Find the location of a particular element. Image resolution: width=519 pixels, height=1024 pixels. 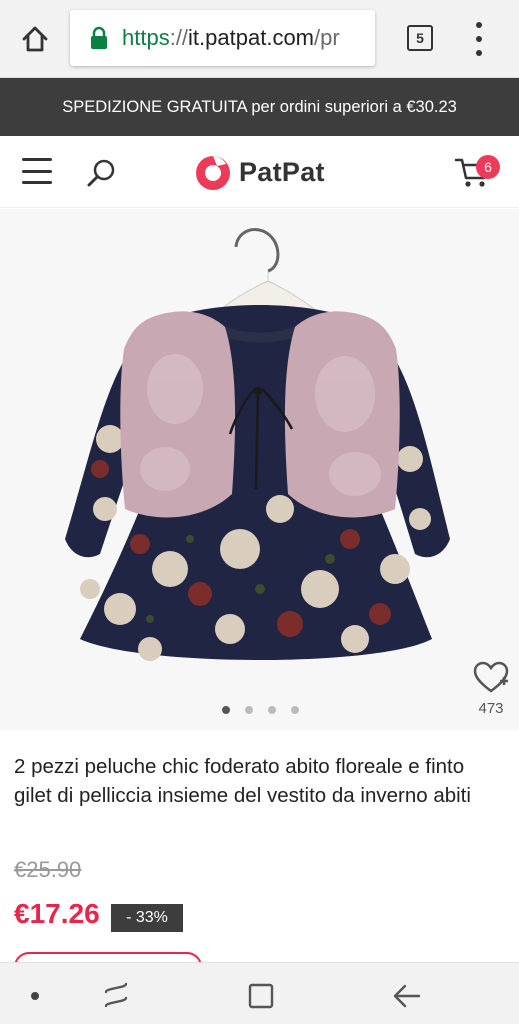

original-price: €25.90 is located at coordinates (48, 869).